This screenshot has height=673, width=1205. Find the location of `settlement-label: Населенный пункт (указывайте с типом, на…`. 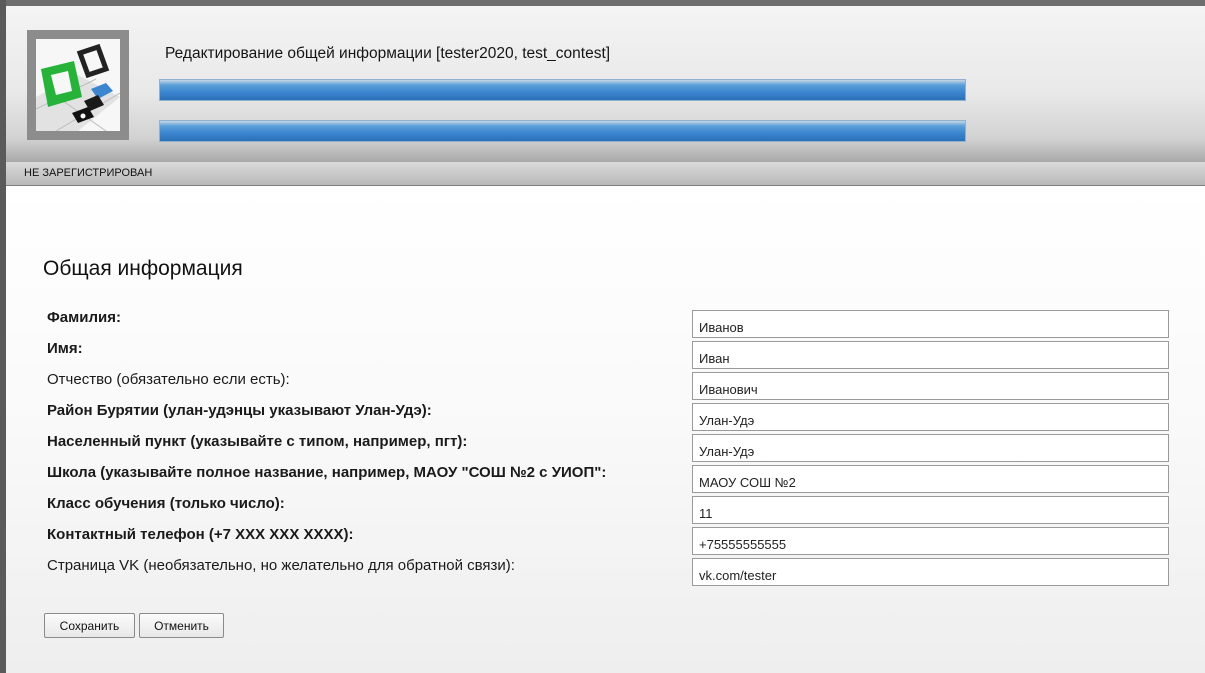

settlement-label: Населенный пункт (указывайте с типом, на… is located at coordinates (257, 441).